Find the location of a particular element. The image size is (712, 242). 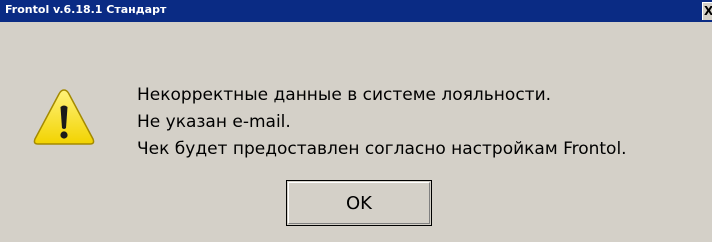

close-button: X is located at coordinates (707, 11).